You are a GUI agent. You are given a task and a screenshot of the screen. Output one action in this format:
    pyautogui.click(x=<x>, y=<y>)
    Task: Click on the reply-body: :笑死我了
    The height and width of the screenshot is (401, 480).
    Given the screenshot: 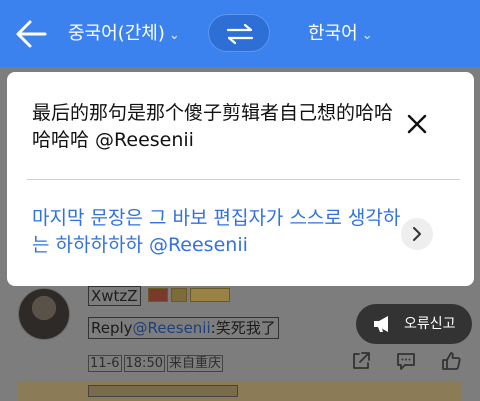 What is the action you would take?
    pyautogui.click(x=243, y=328)
    